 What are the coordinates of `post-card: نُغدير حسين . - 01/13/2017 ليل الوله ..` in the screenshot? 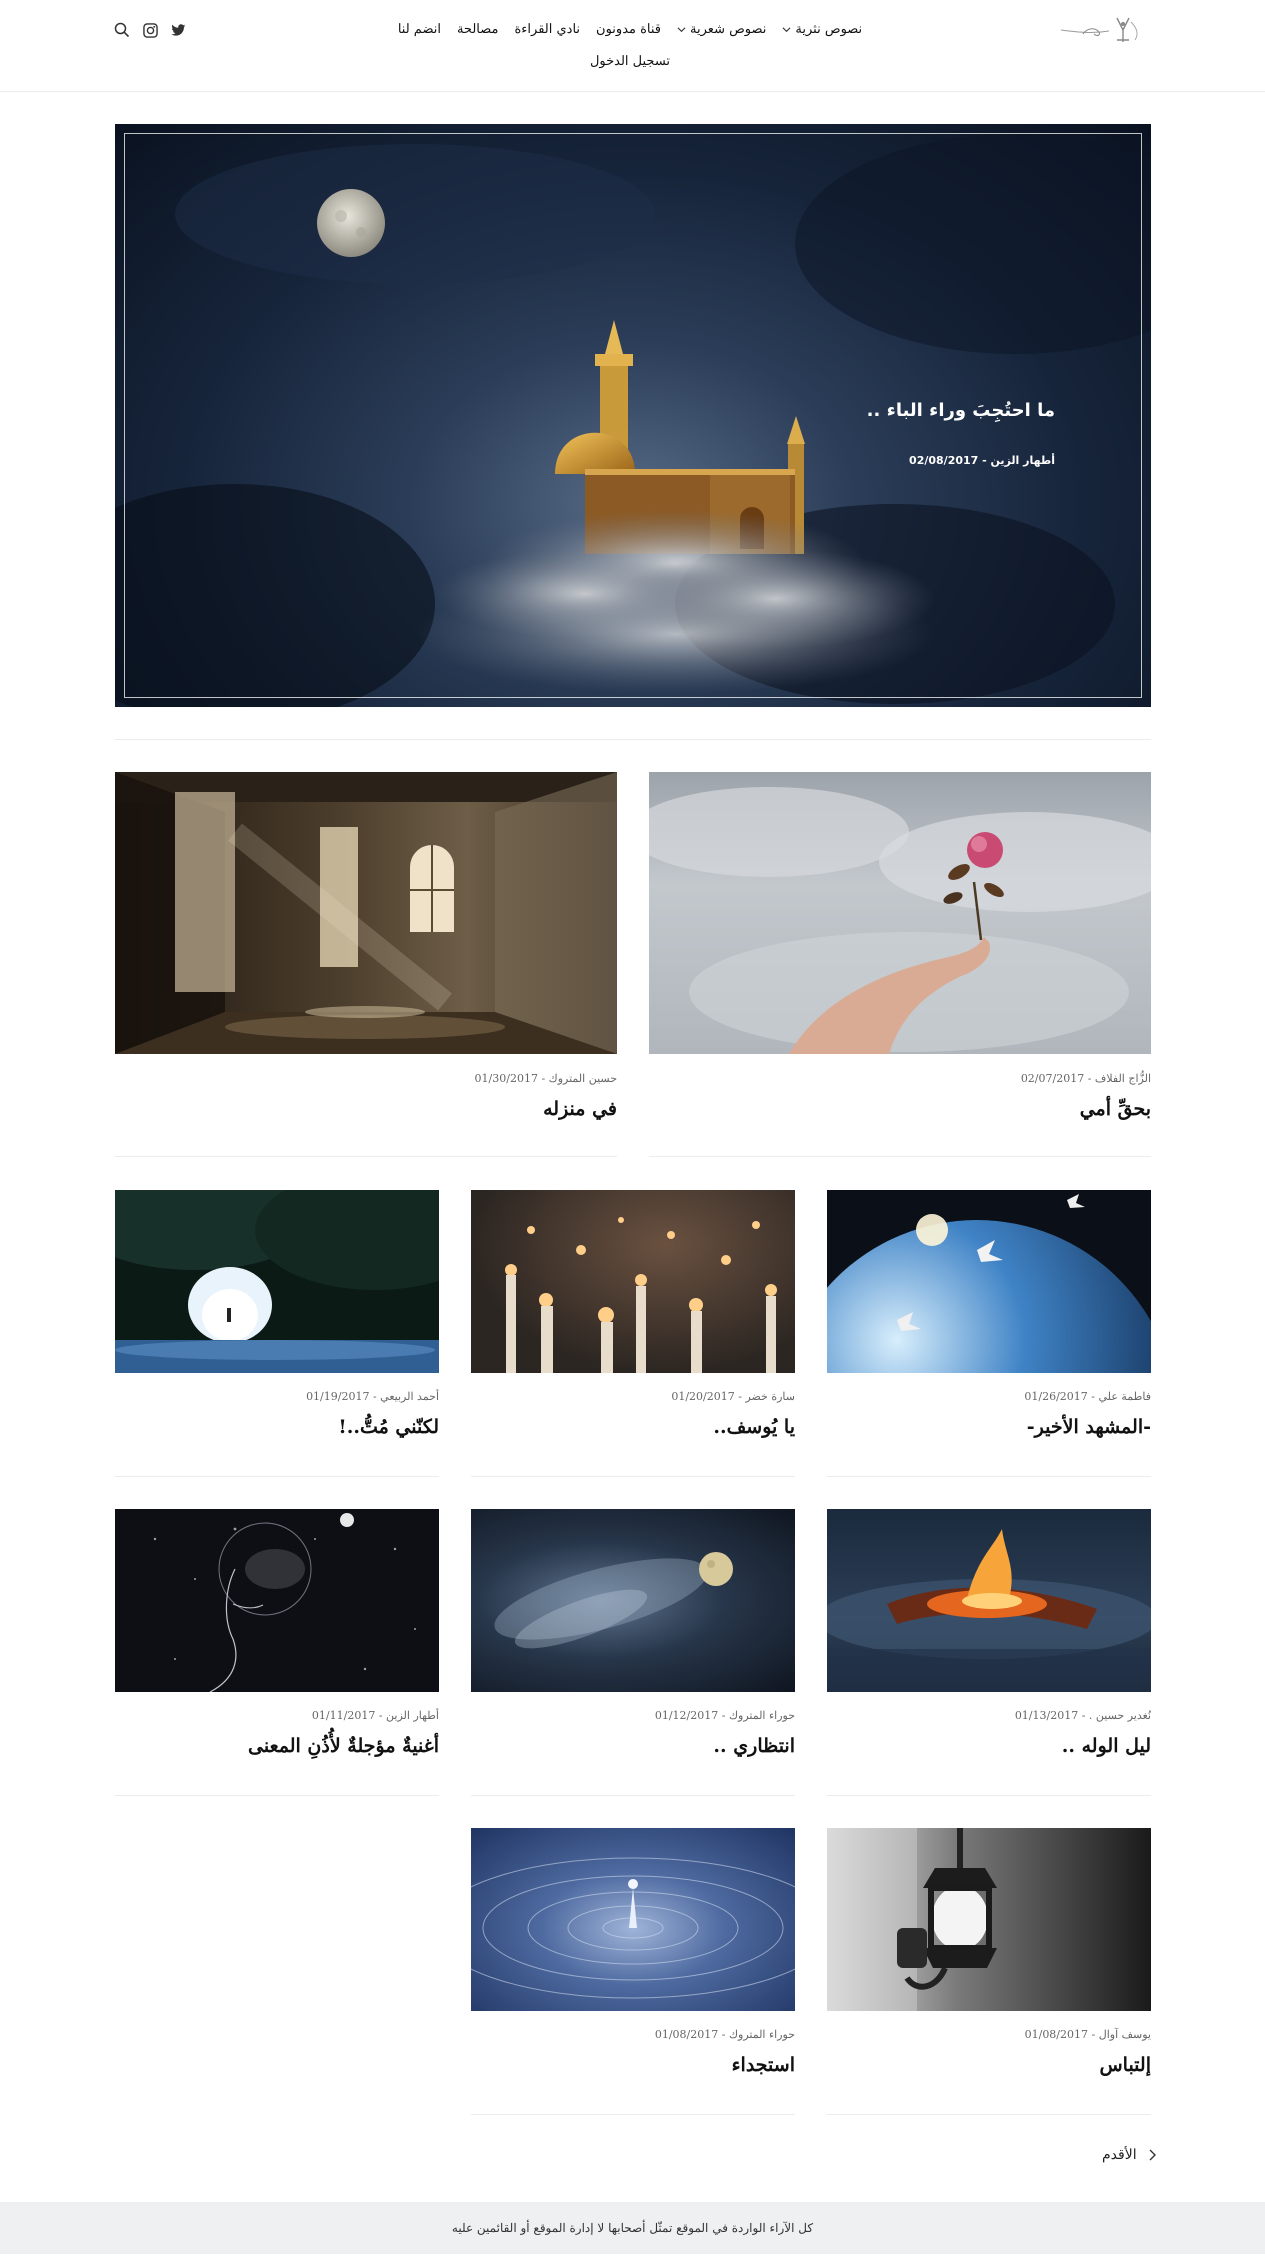 It's located at (989, 1652).